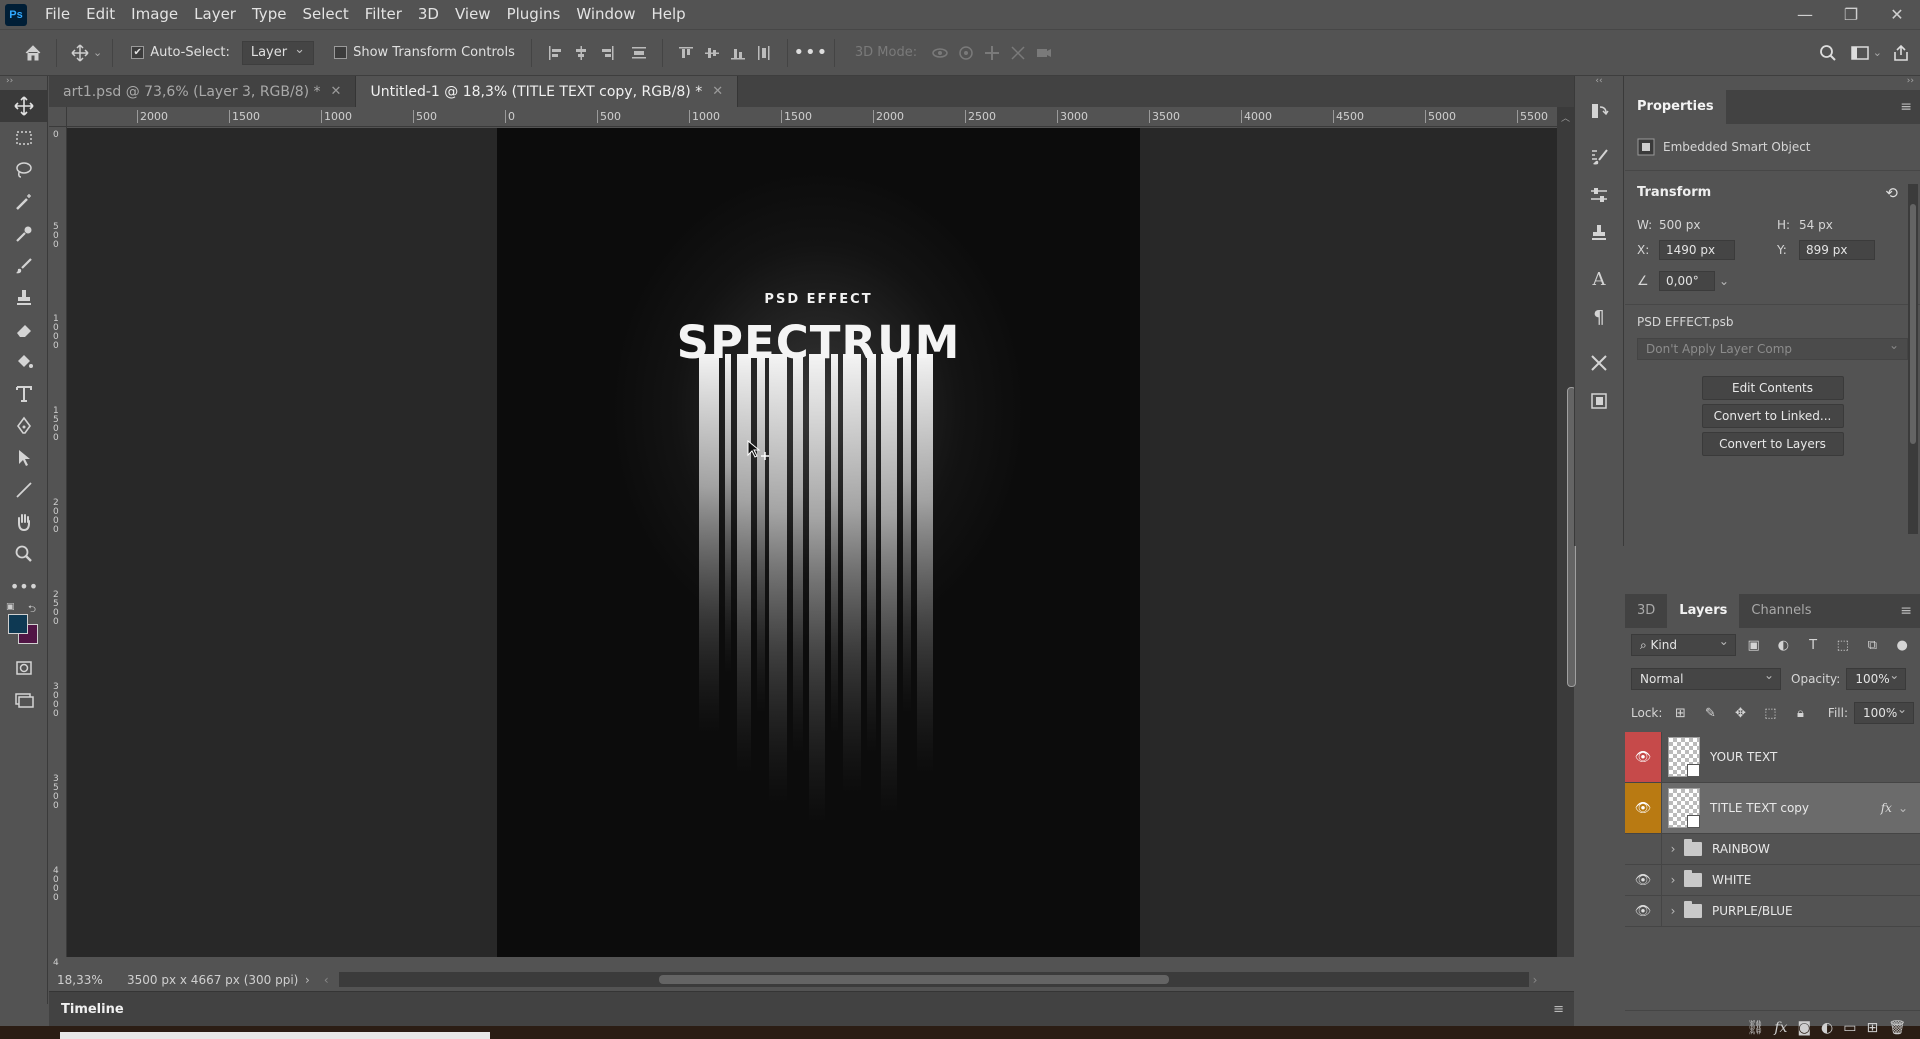  Describe the element at coordinates (1772, 388) in the screenshot. I see `edit-contents-button: Edit Contents` at that location.